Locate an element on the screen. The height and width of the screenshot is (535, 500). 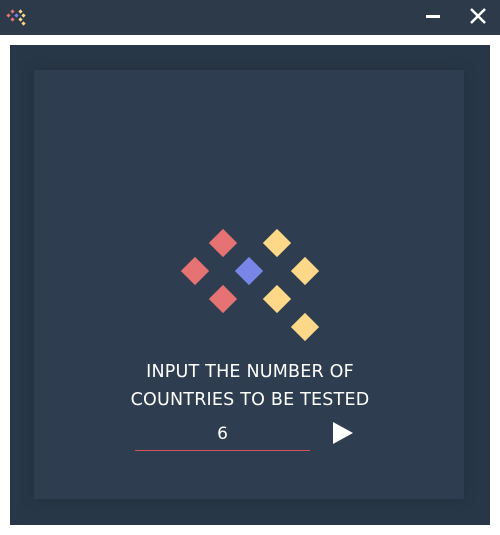
prompt-line-2: COUNTRIES TO BE TESTED is located at coordinates (250, 400).